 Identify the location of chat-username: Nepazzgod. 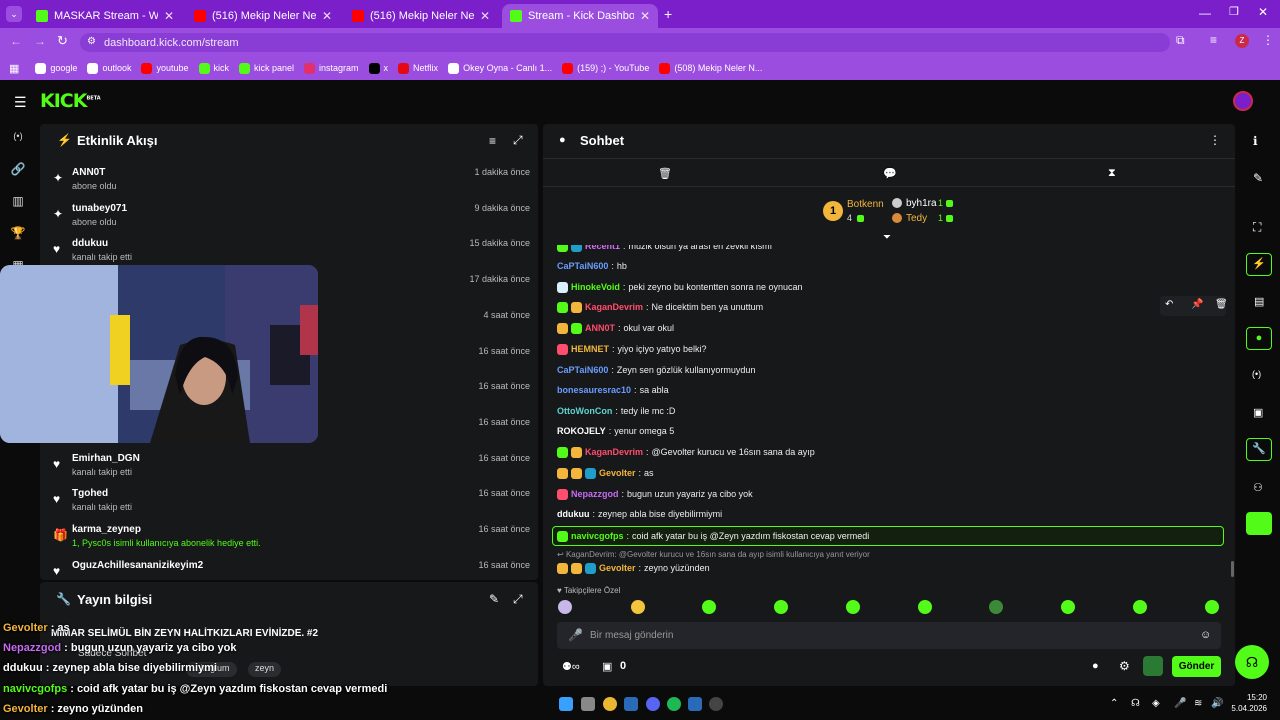
(595, 494).